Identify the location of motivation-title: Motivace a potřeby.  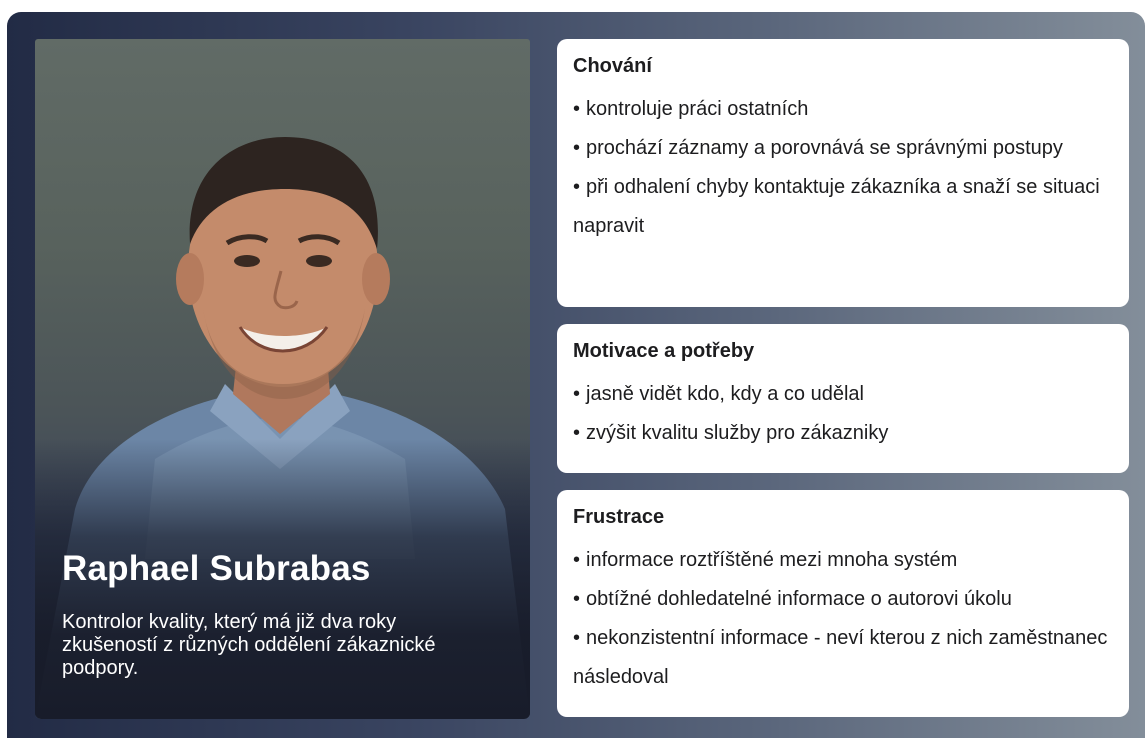
(664, 351).